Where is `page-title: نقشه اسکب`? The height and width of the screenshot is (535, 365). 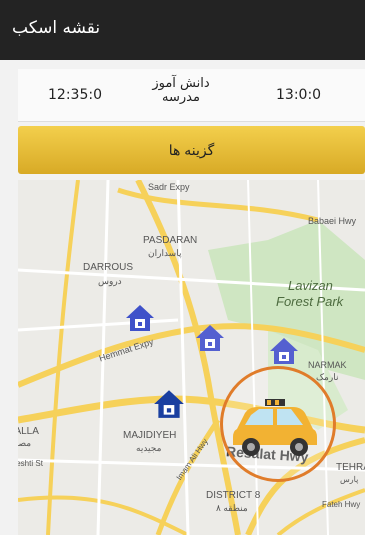 page-title: نقشه اسکب is located at coordinates (56, 28).